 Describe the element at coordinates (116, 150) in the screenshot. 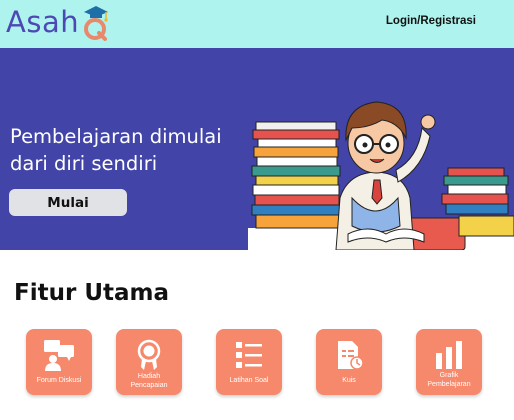

I see `hero-title: Pembelajaran dimulai dari diri sendiri` at that location.